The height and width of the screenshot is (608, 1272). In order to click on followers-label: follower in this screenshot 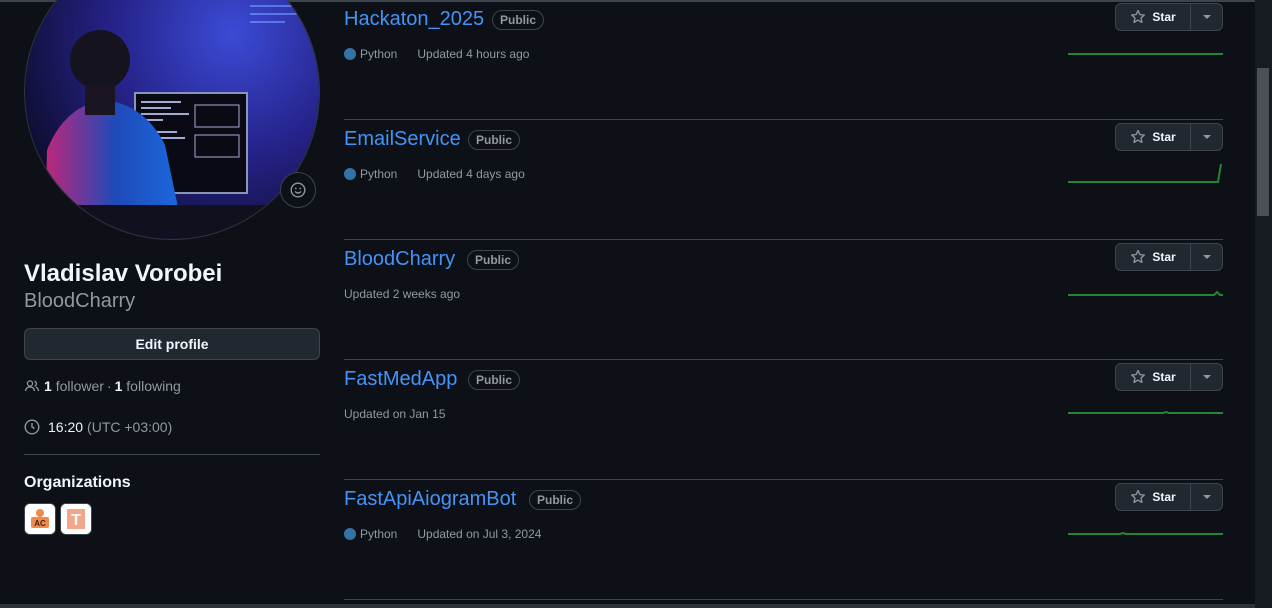, I will do `click(79, 386)`.